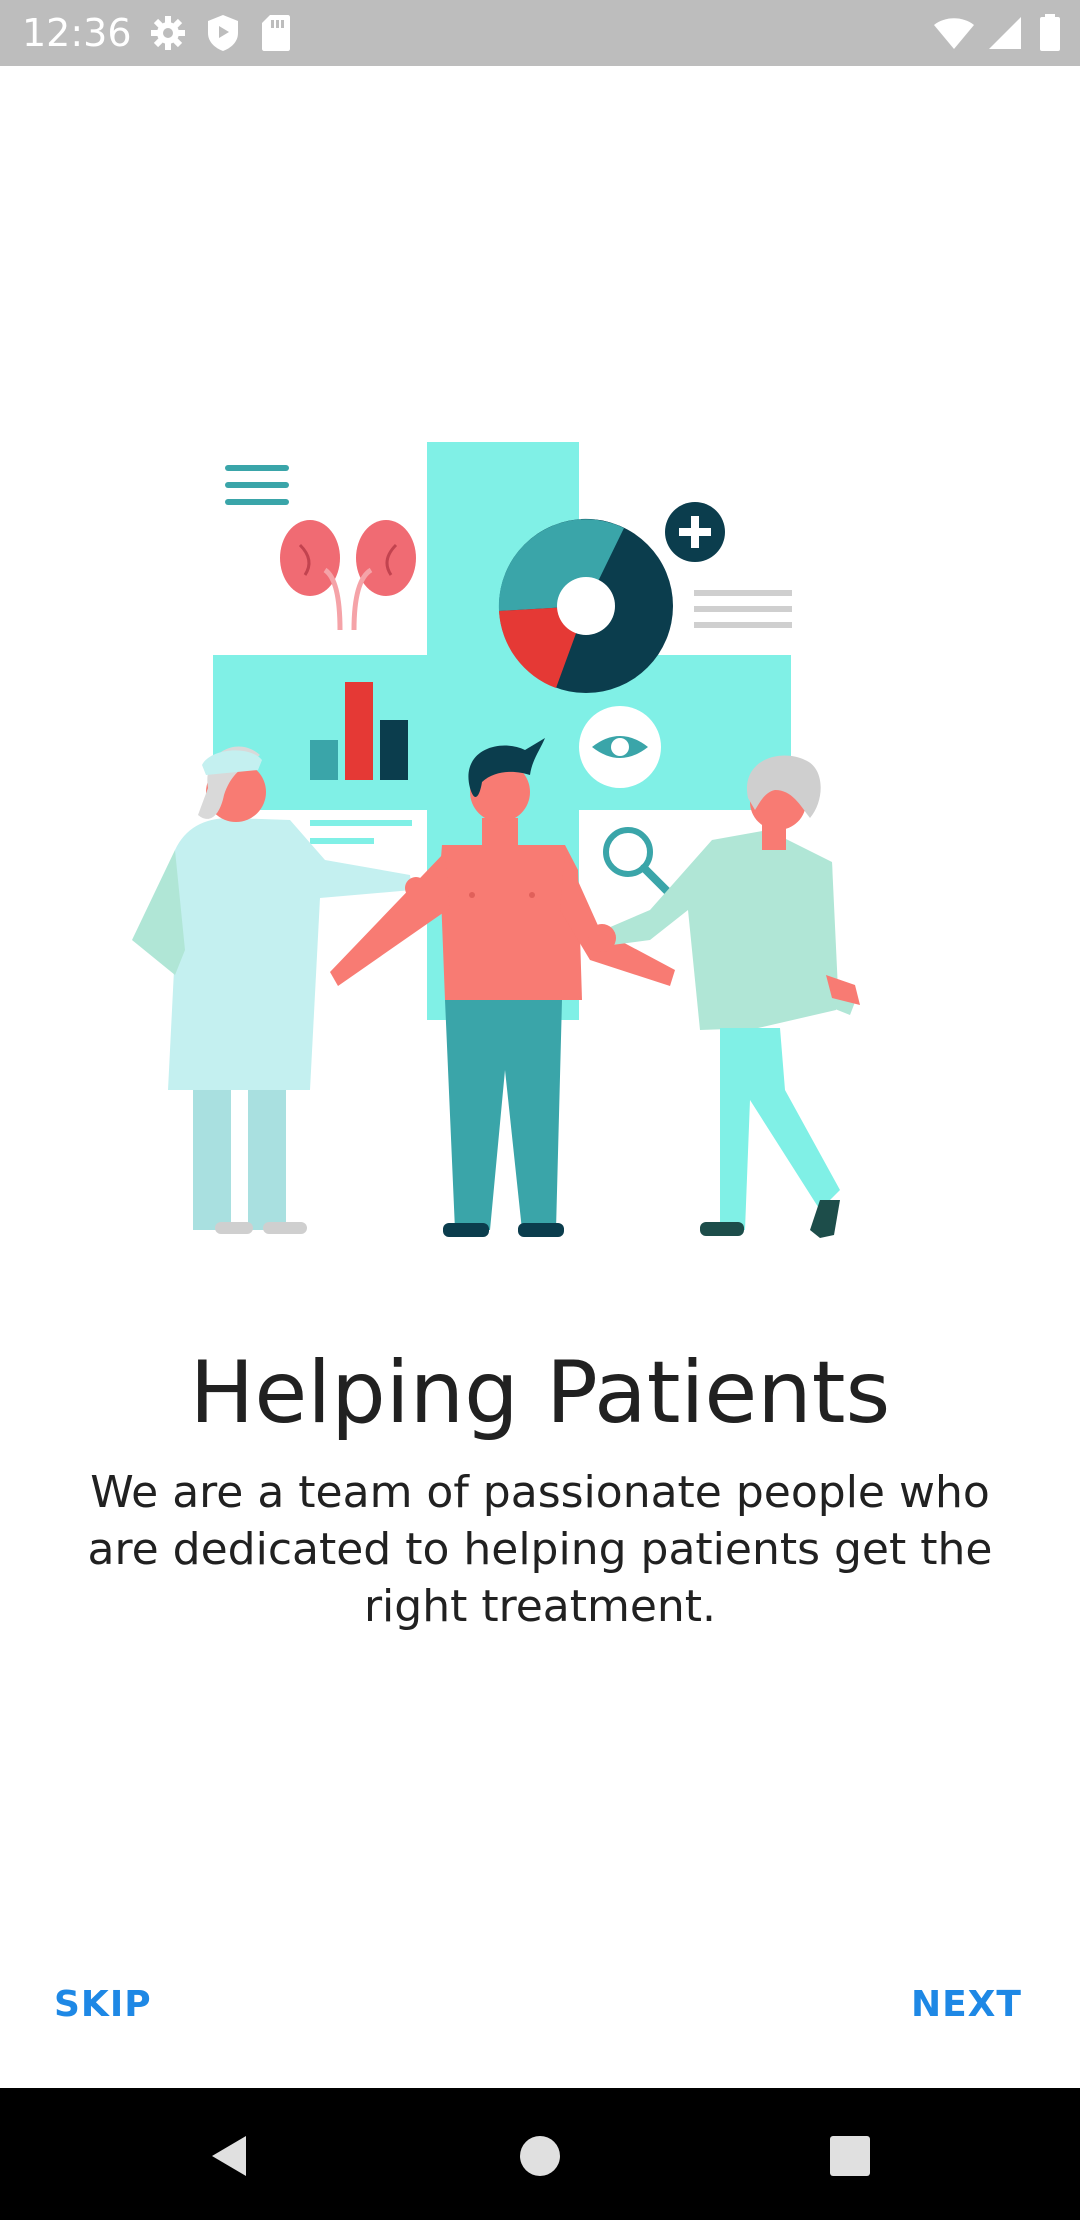 This screenshot has height=2220, width=1080. Describe the element at coordinates (850, 2156) in the screenshot. I see `recents-icon` at that location.